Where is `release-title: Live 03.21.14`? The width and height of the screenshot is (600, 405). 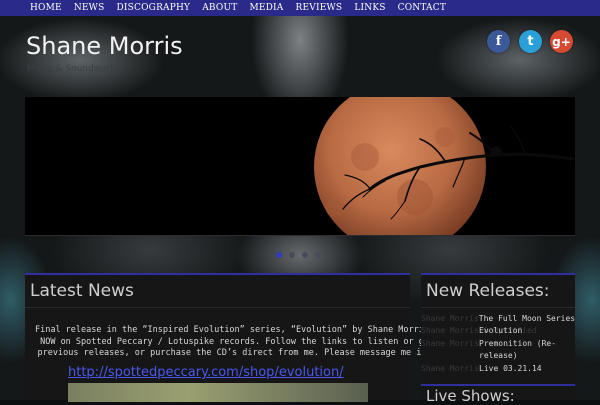
release-title: Live 03.21.14 is located at coordinates (510, 369).